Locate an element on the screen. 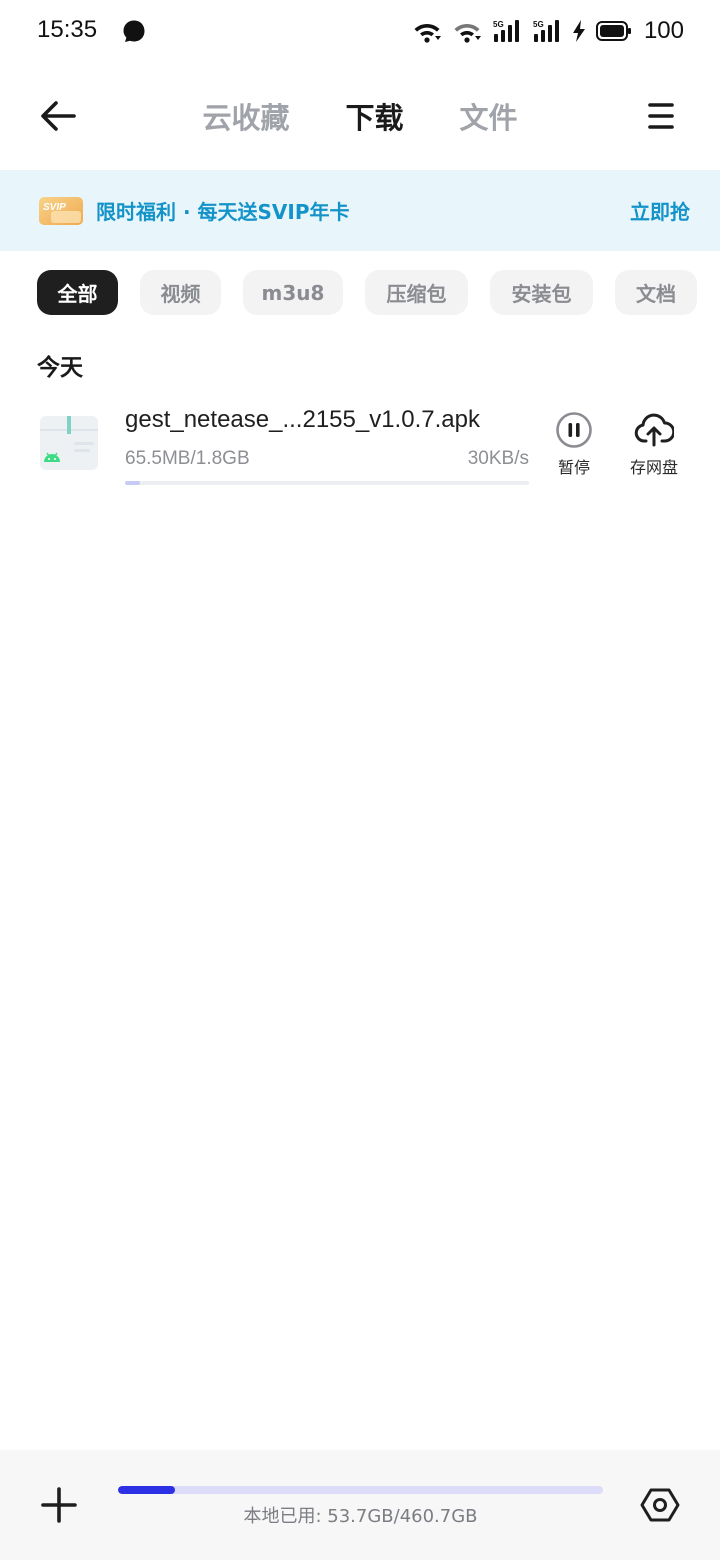 The width and height of the screenshot is (720, 1560). status-icons: 5G 5G 100 is located at coordinates (548, 31).